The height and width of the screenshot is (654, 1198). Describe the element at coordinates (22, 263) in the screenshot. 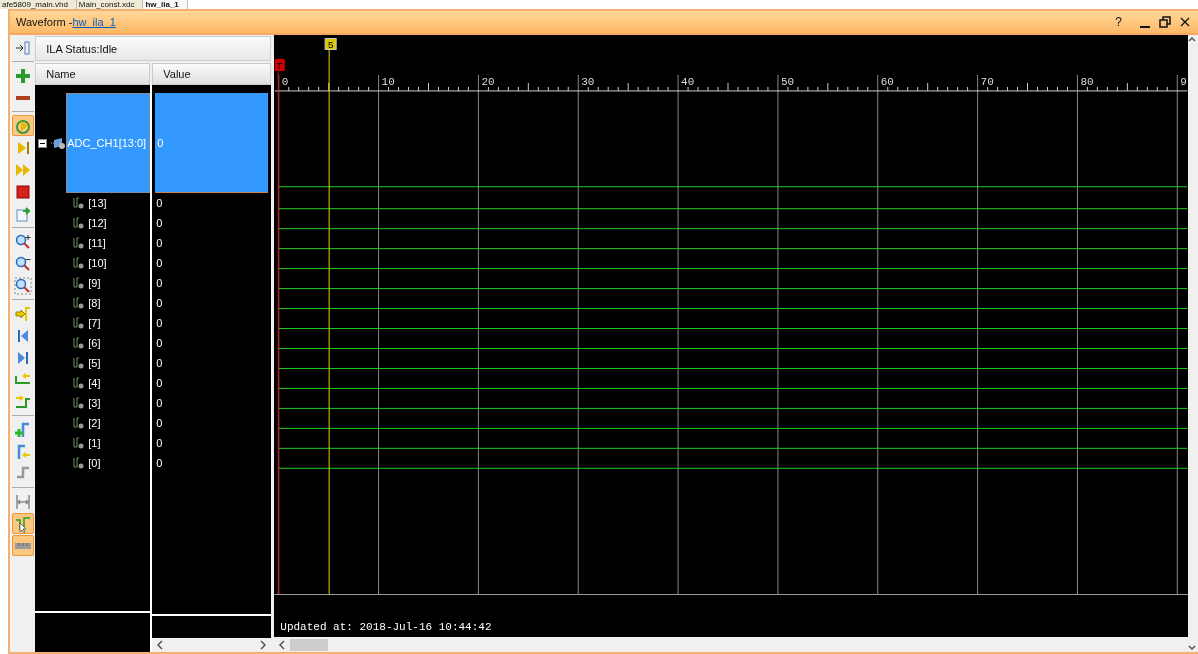

I see `zoom-out-icon` at that location.